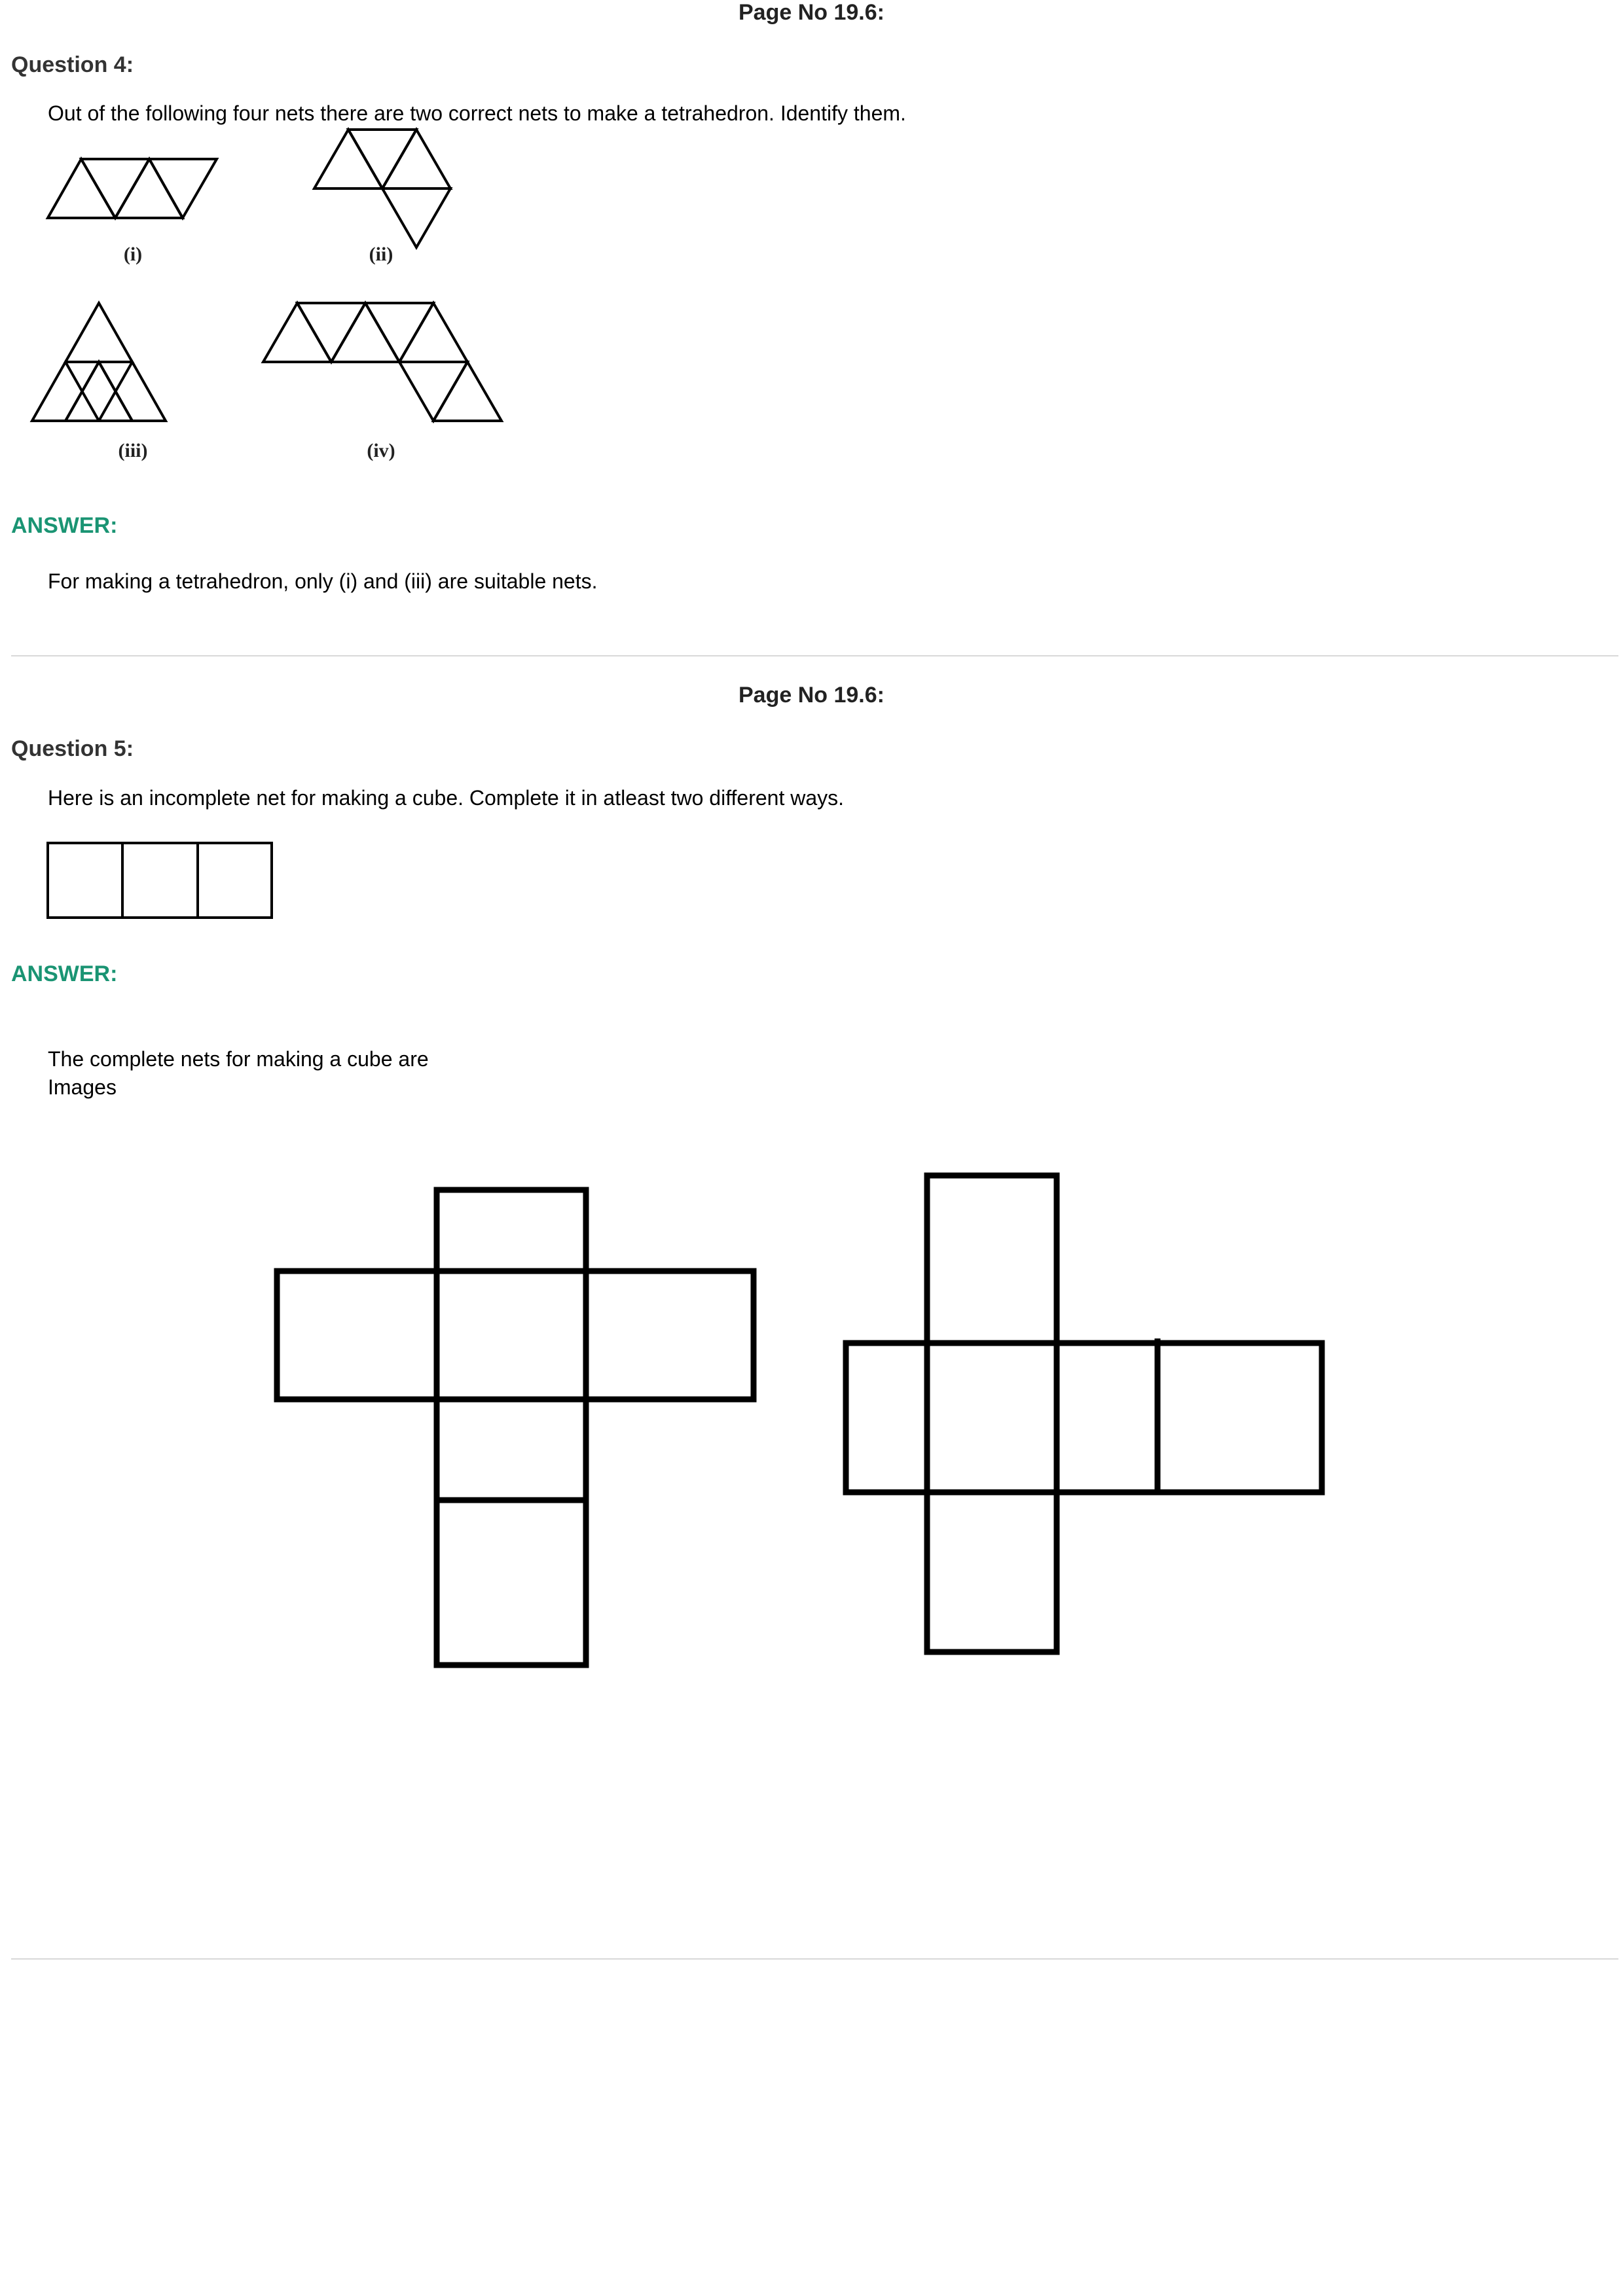 This screenshot has height=2296, width=1623. I want to click on question-4-label: Question 4:, so click(72, 64).